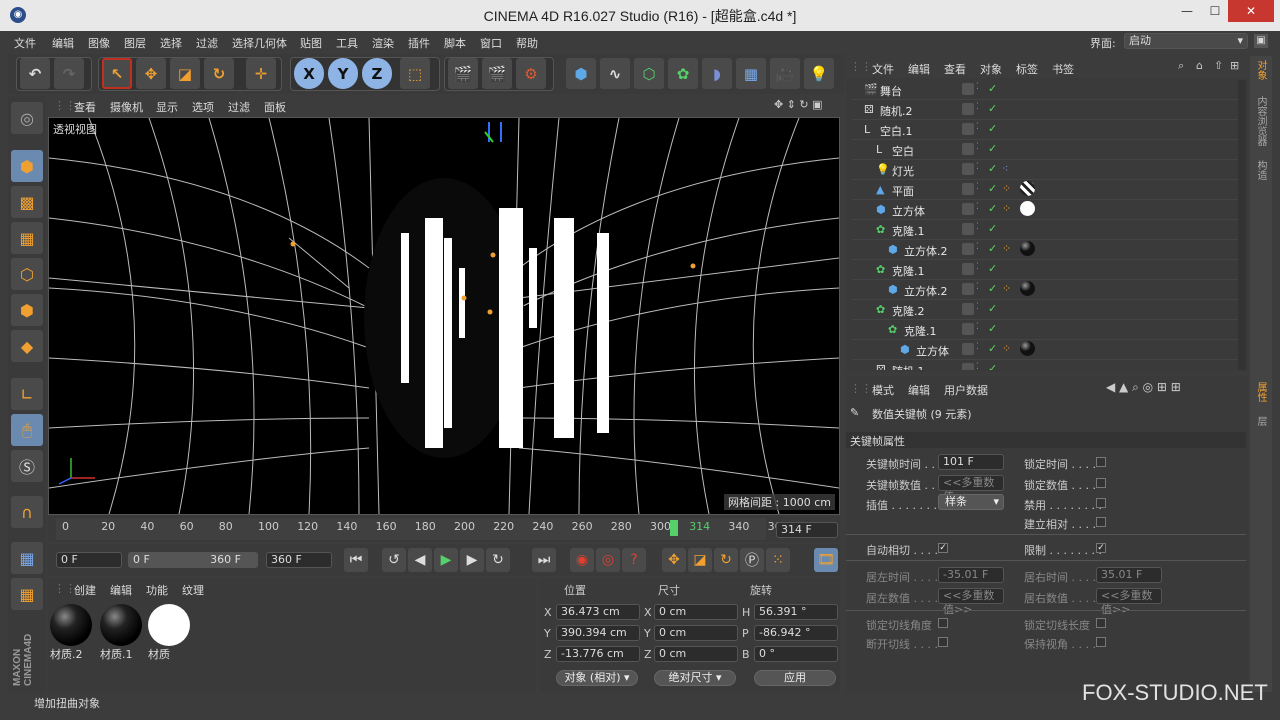  What do you see at coordinates (311, 43) in the screenshot?
I see `menu-uv: 贴图` at bounding box center [311, 43].